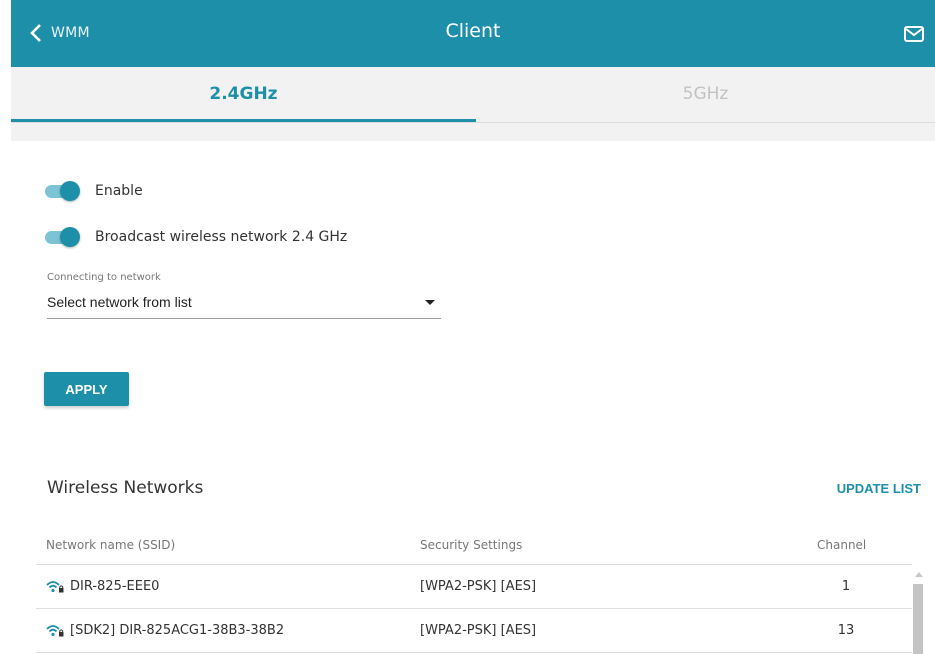 The width and height of the screenshot is (935, 654). I want to click on tab-2-4ghz: 2.4GHz, so click(243, 94).